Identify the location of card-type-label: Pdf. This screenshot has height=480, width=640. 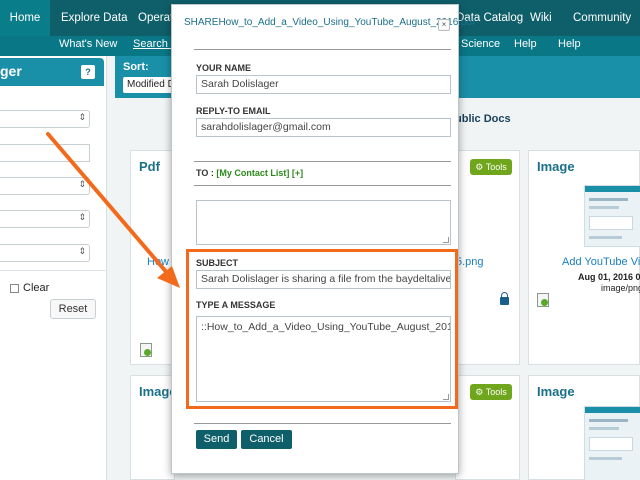
(149, 166).